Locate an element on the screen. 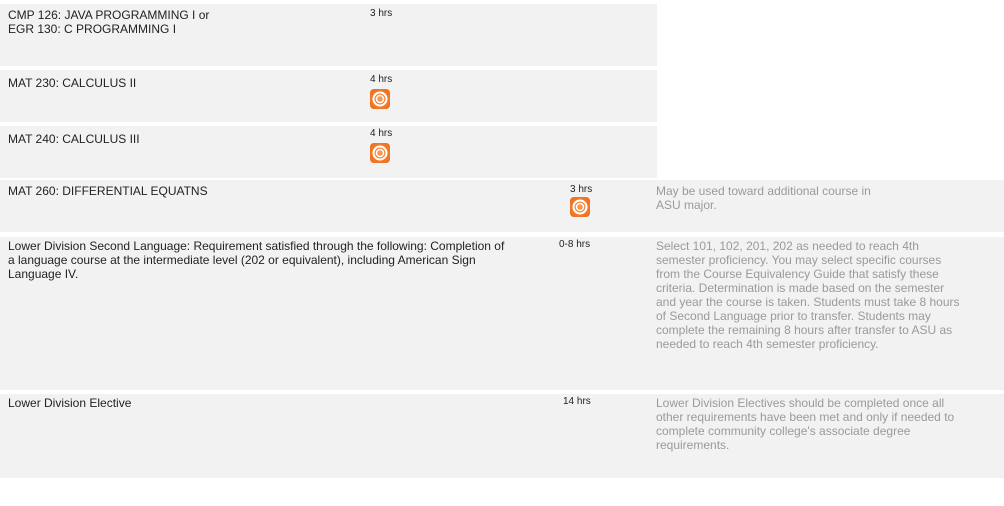  course-row: MAT 240: CALCULUS III 4 hrs is located at coordinates (328, 152).